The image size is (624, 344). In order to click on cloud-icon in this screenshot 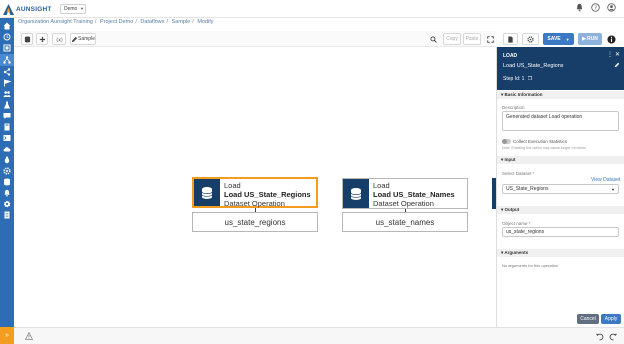, I will do `click(7, 149)`.